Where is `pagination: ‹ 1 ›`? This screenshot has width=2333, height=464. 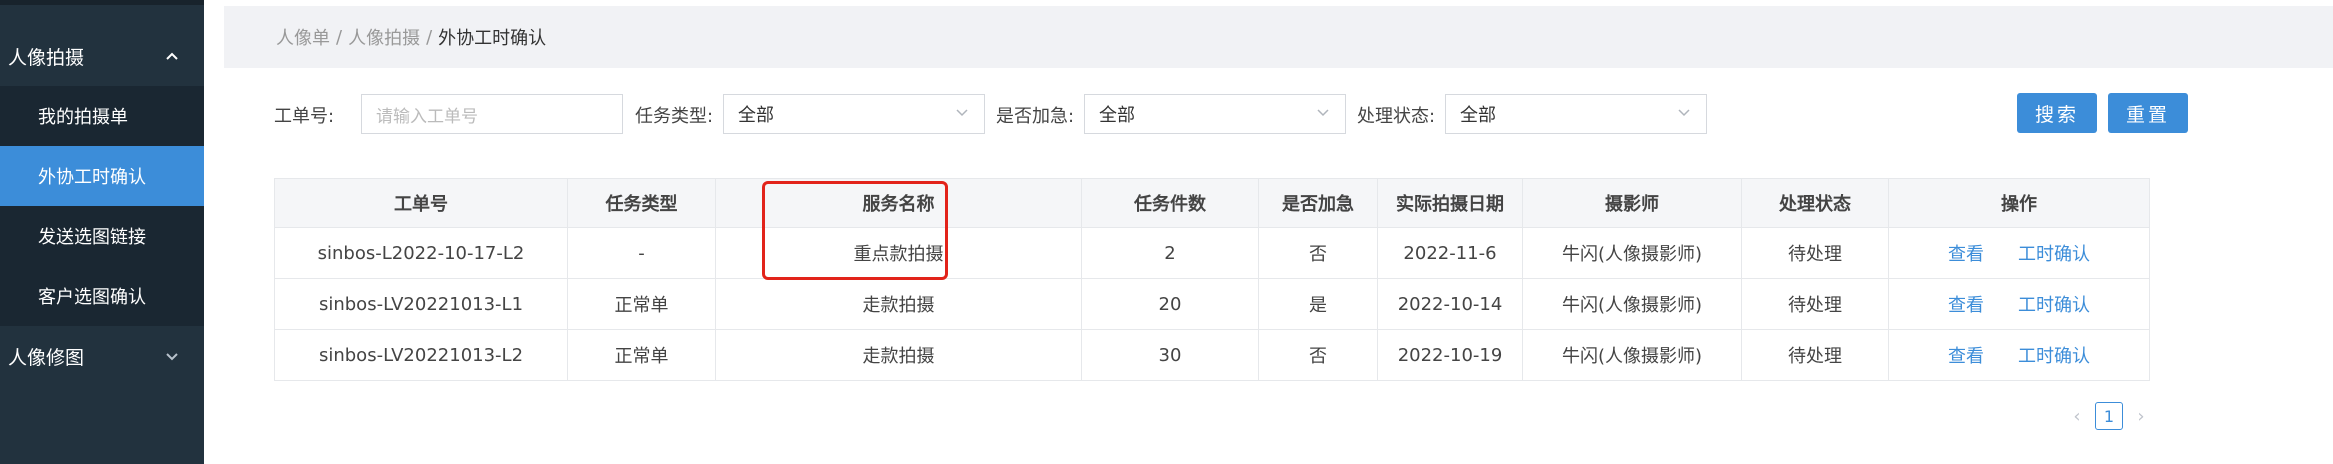 pagination: ‹ 1 › is located at coordinates (2109, 416).